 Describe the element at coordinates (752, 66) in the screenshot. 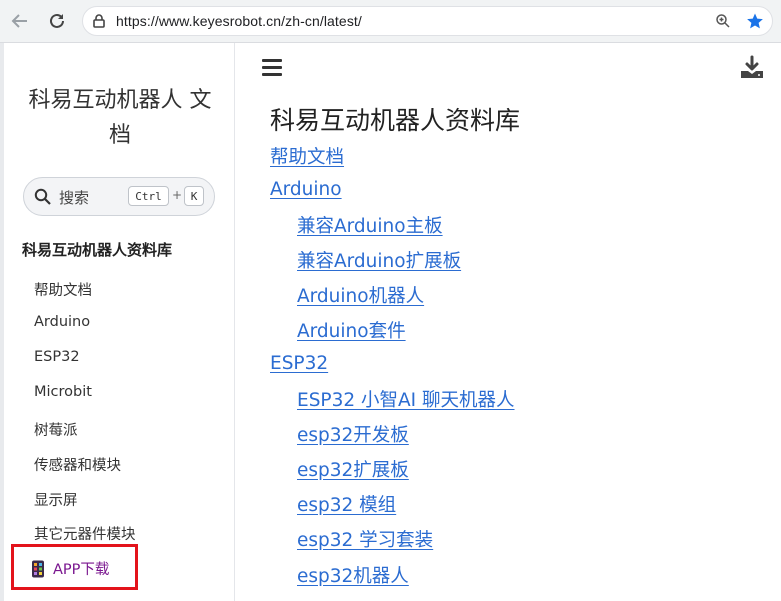

I see `download-icon` at that location.